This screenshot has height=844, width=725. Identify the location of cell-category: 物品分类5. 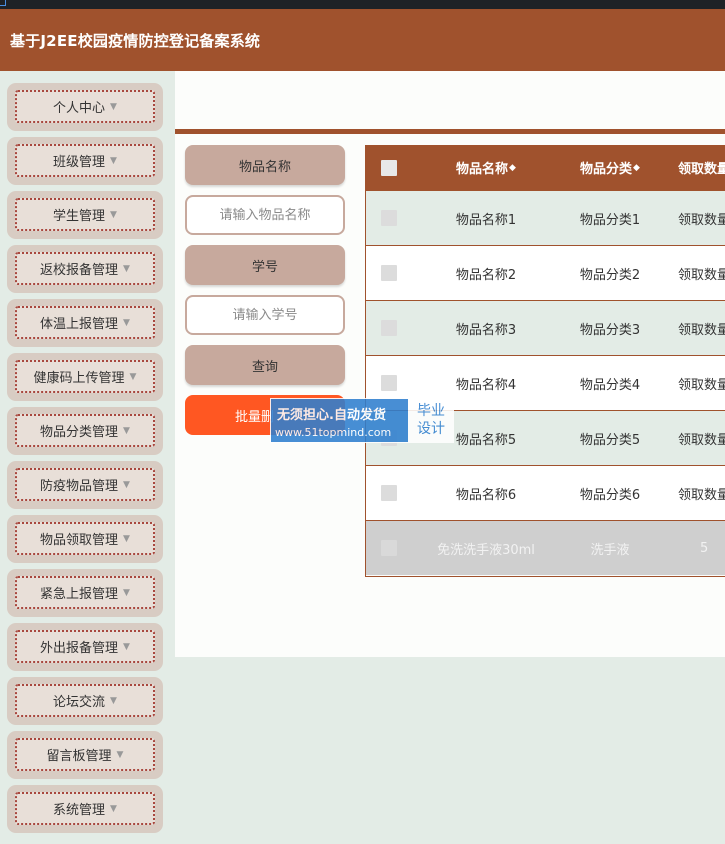
(610, 440).